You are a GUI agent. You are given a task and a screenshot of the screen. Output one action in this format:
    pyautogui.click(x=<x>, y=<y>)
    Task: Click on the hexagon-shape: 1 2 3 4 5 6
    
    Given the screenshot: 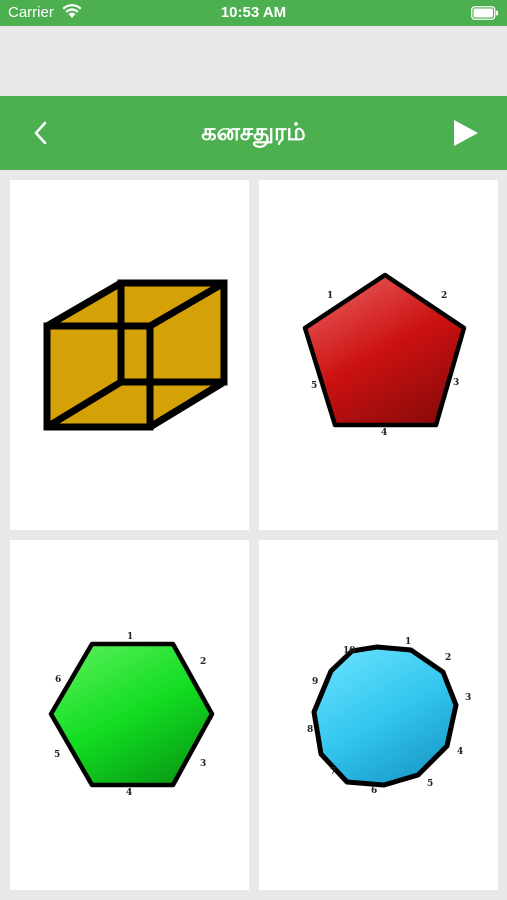 What is the action you would take?
    pyautogui.click(x=131, y=715)
    